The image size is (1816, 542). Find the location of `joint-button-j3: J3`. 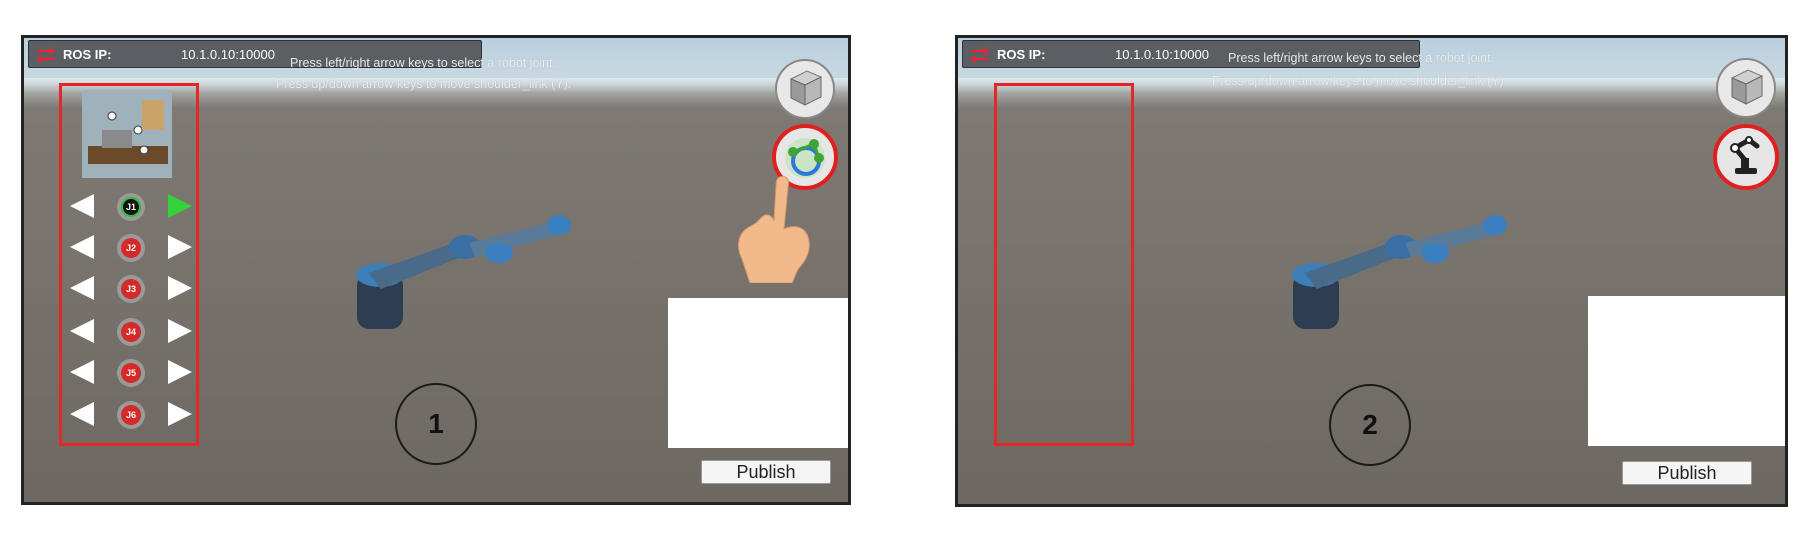

joint-button-j3: J3 is located at coordinates (131, 289).